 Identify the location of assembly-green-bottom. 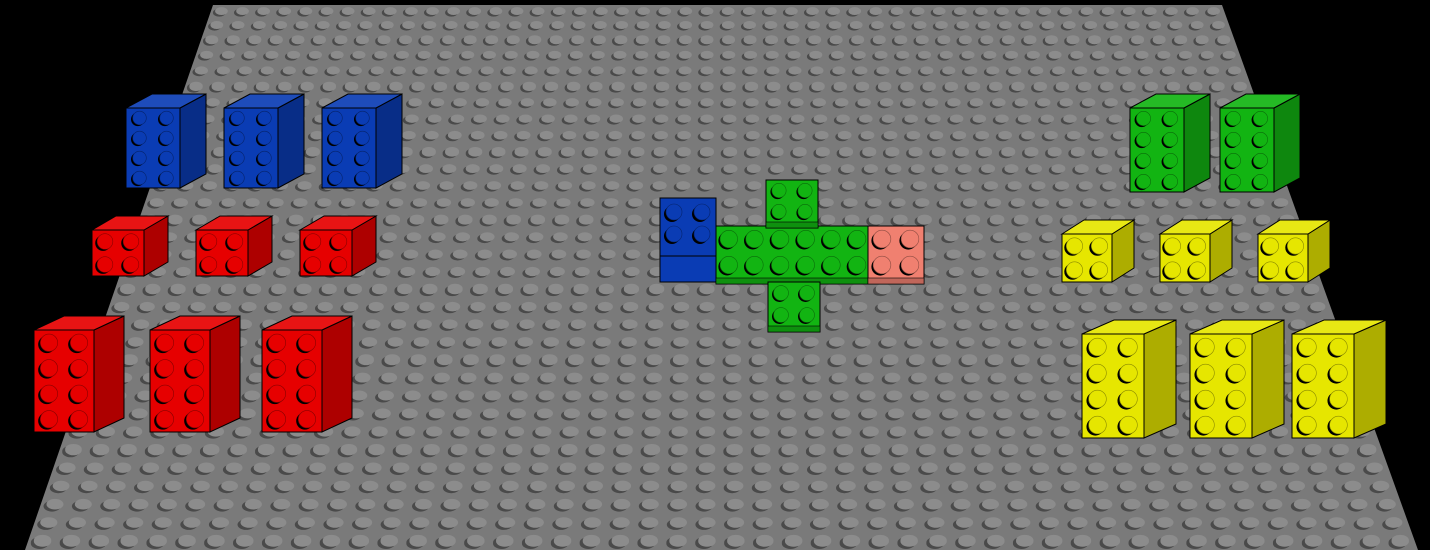
(794, 307).